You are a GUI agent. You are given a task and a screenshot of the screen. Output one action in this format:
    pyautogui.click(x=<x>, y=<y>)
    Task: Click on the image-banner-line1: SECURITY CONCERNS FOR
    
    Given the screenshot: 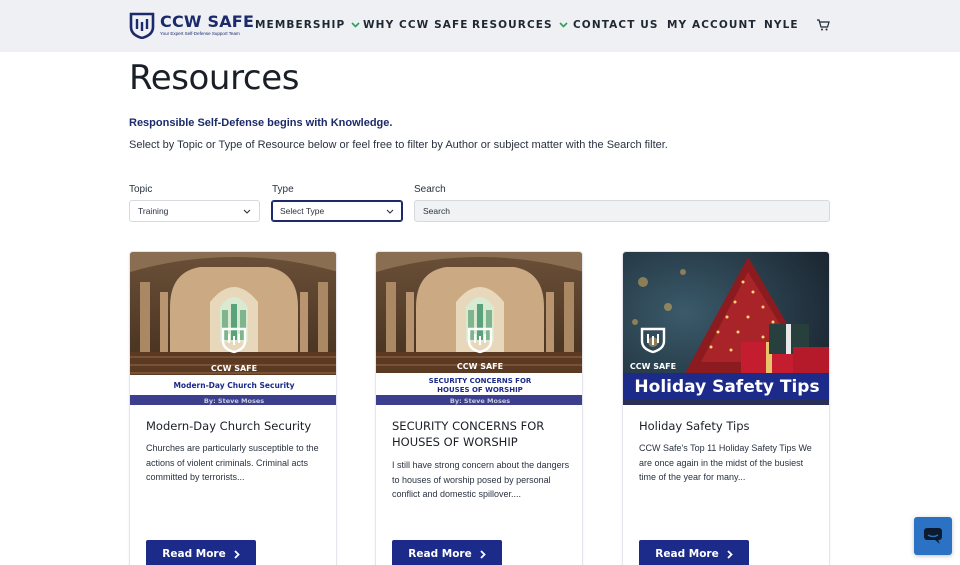 What is the action you would take?
    pyautogui.click(x=480, y=381)
    